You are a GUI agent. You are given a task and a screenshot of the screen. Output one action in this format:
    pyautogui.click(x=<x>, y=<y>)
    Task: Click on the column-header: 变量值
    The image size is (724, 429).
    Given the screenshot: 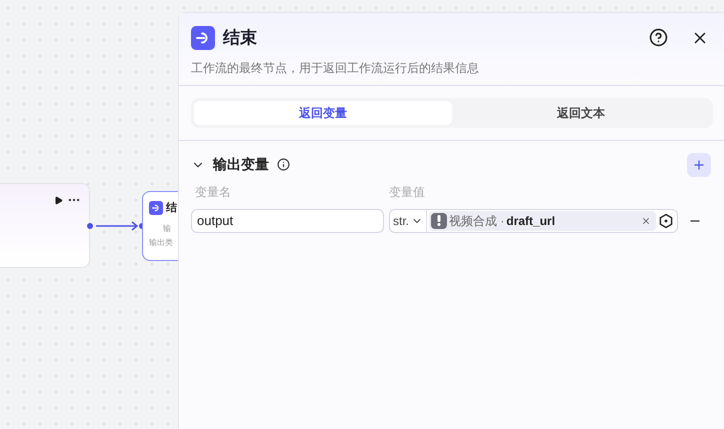 What is the action you would take?
    pyautogui.click(x=406, y=192)
    